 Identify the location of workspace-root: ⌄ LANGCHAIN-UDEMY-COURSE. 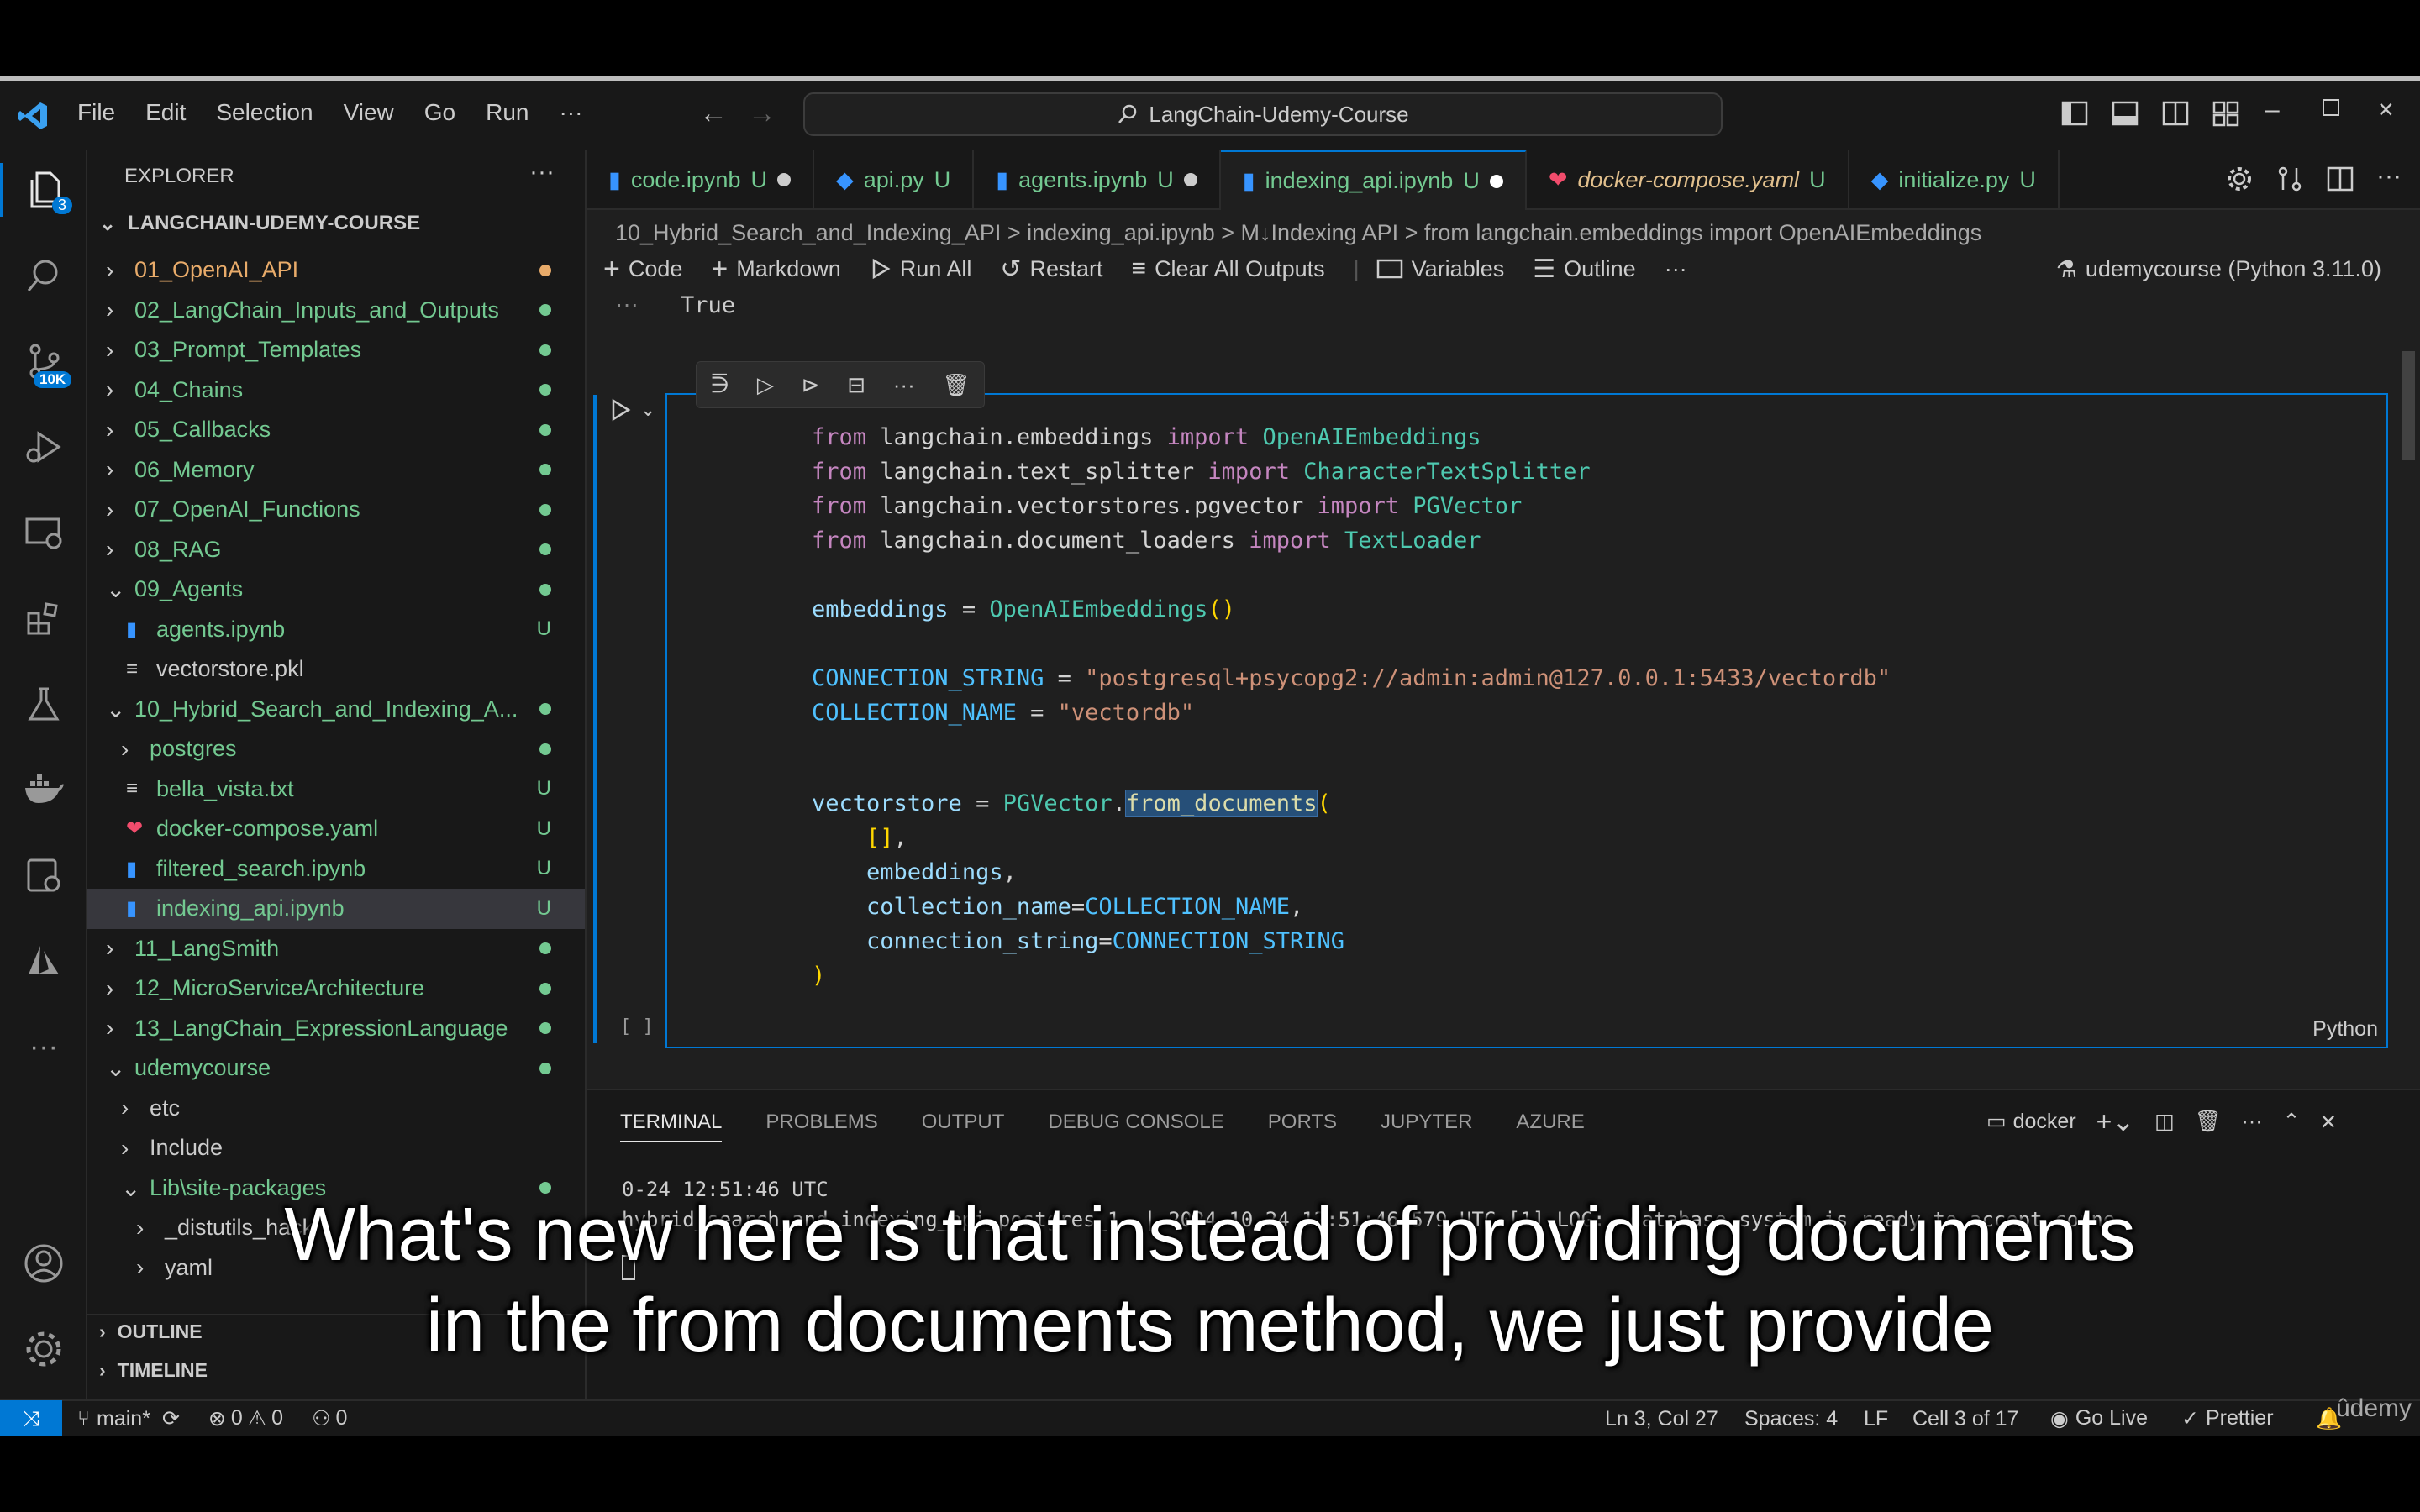
(259, 224).